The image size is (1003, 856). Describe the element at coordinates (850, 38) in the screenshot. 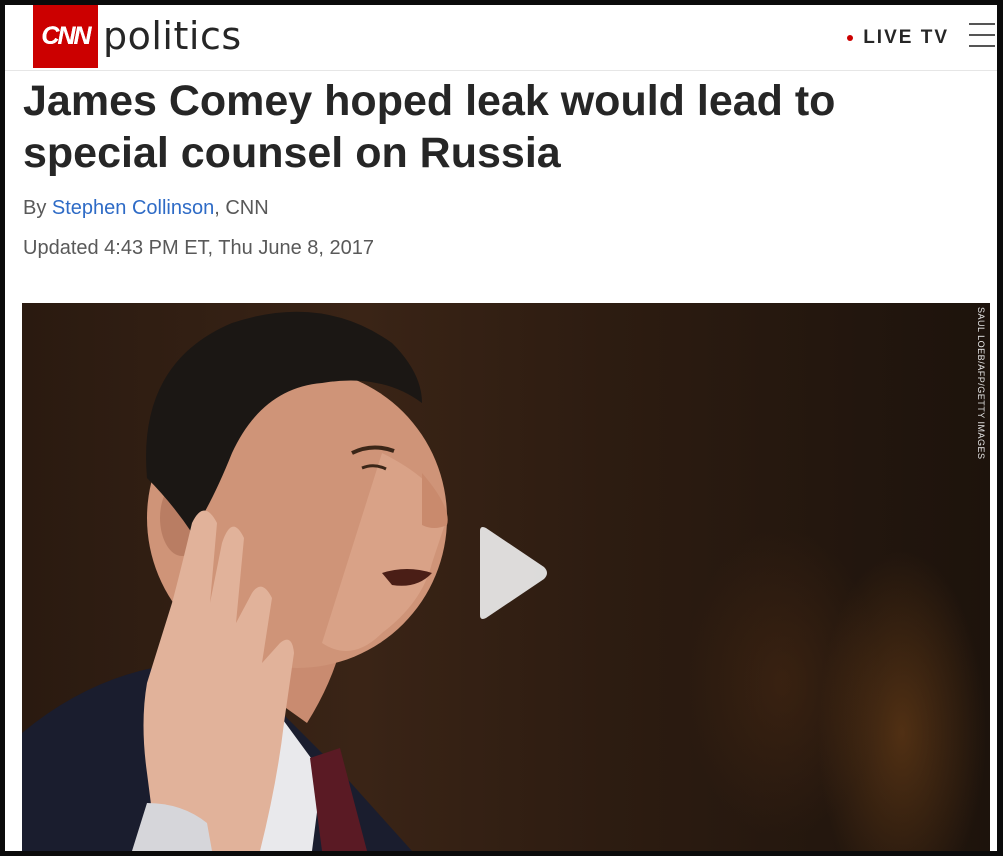

I see `live-dot-icon` at that location.